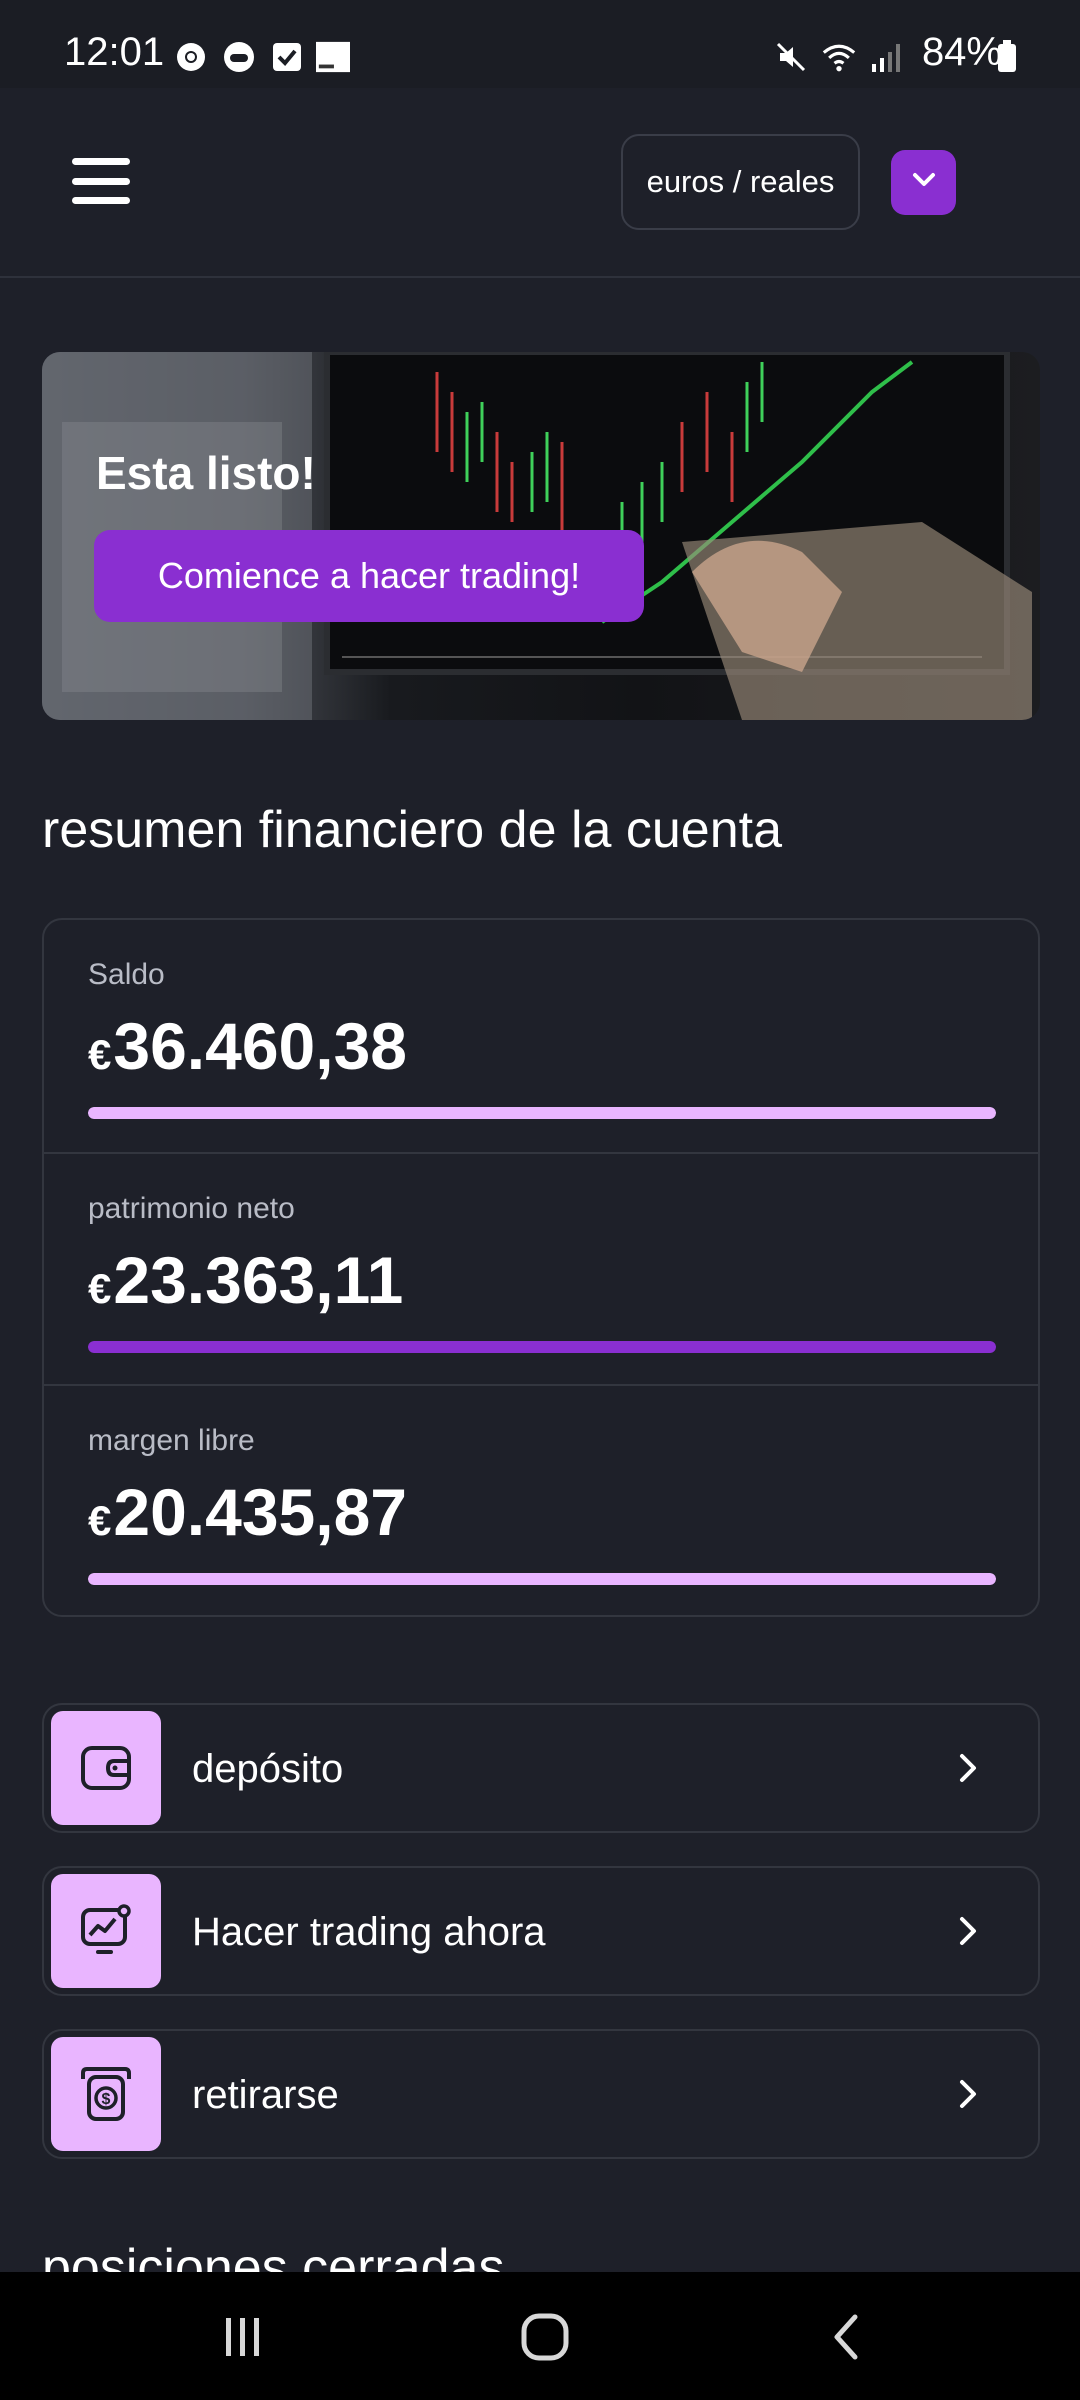  I want to click on metric-value: €23.363,11, so click(245, 1280).